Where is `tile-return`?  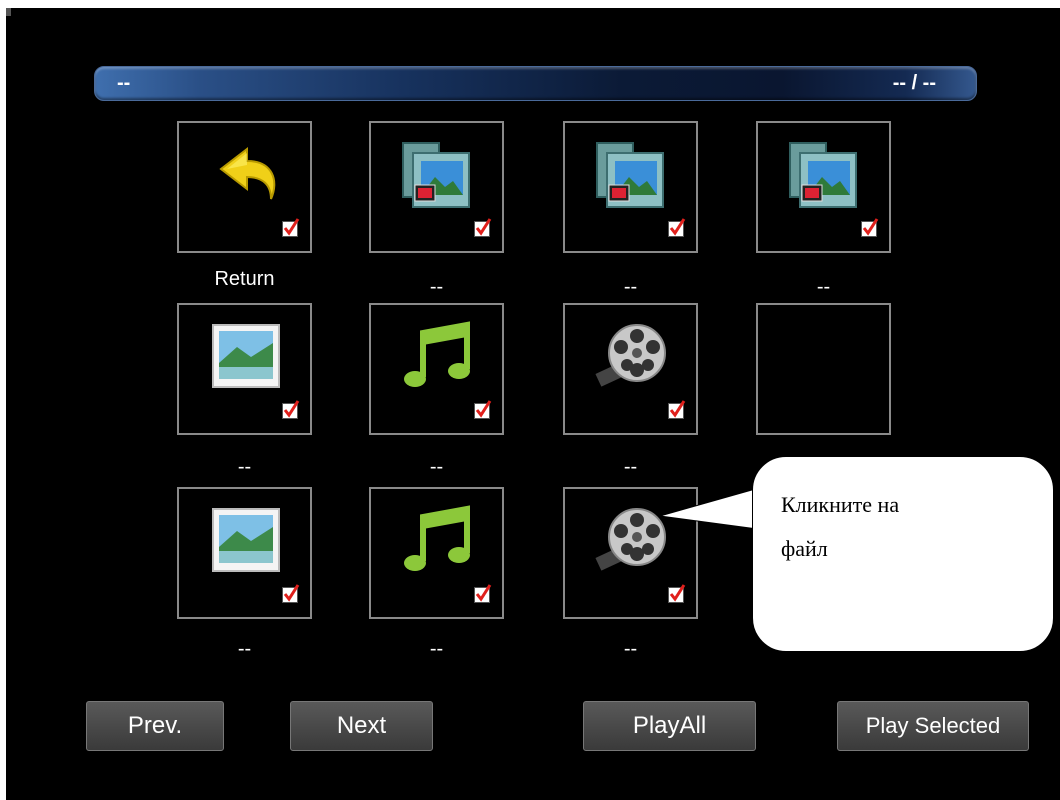 tile-return is located at coordinates (244, 187).